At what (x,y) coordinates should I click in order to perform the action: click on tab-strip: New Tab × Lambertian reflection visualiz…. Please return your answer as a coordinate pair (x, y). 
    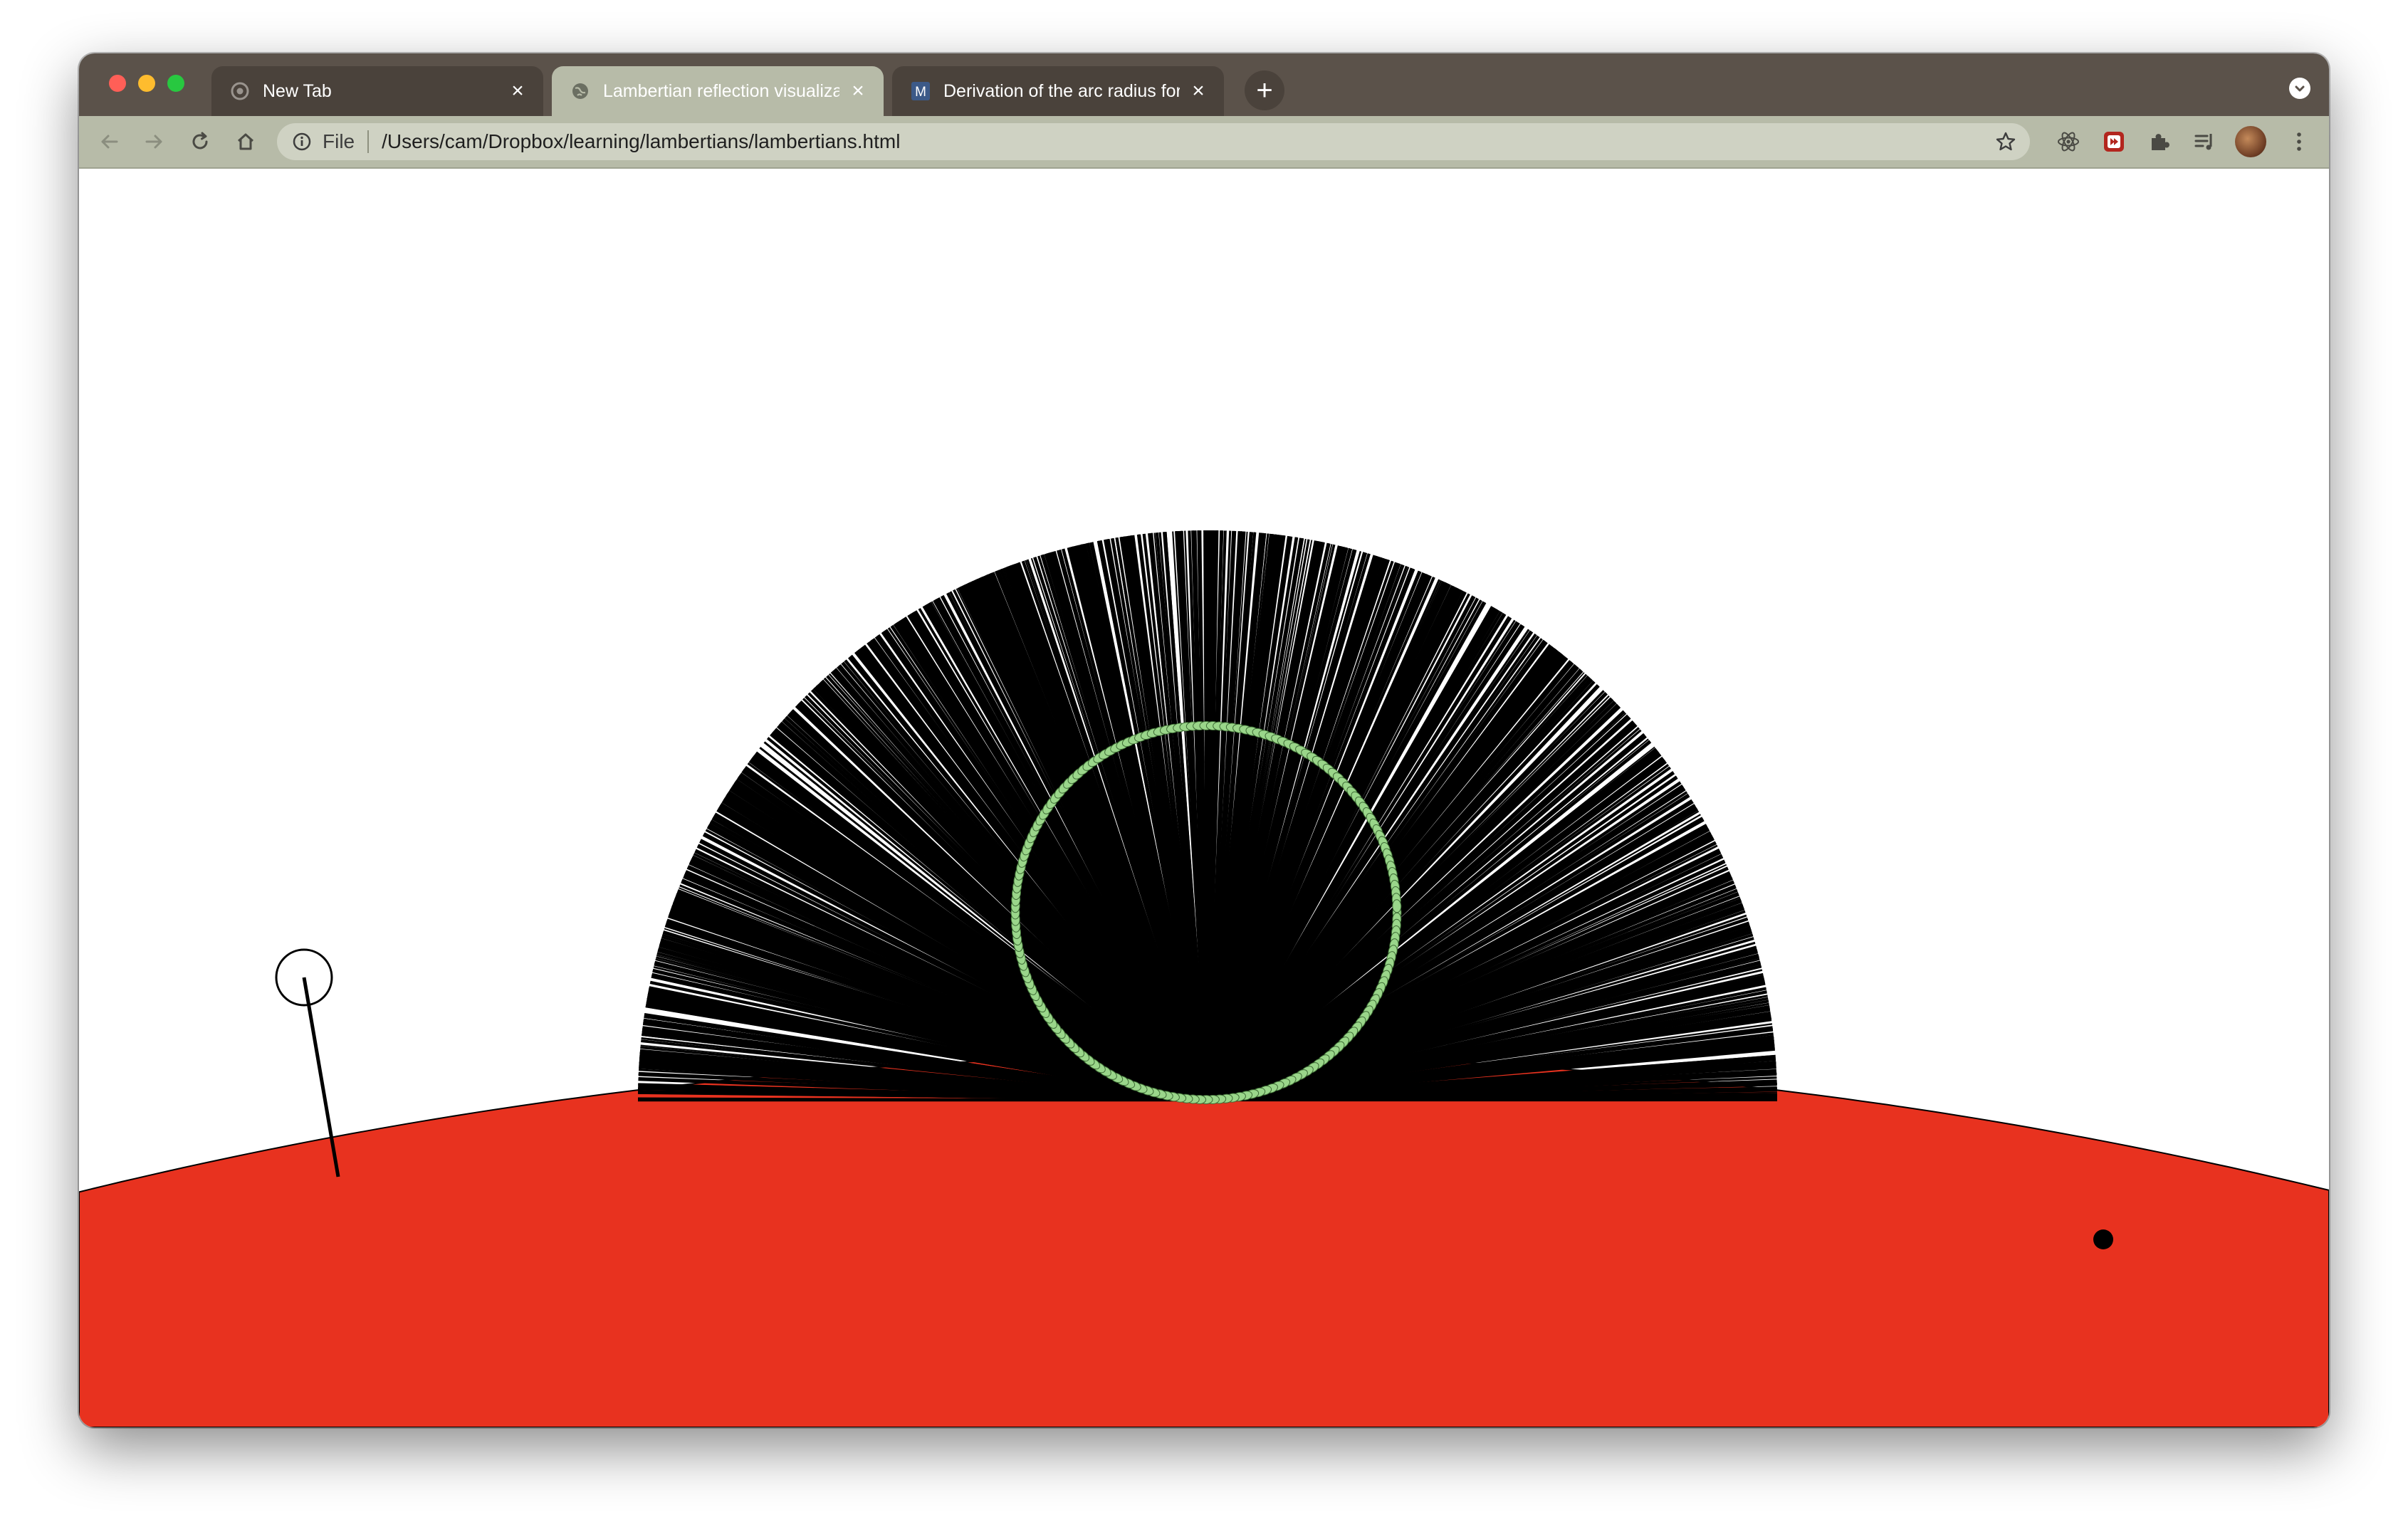
    Looking at the image, I should click on (1204, 84).